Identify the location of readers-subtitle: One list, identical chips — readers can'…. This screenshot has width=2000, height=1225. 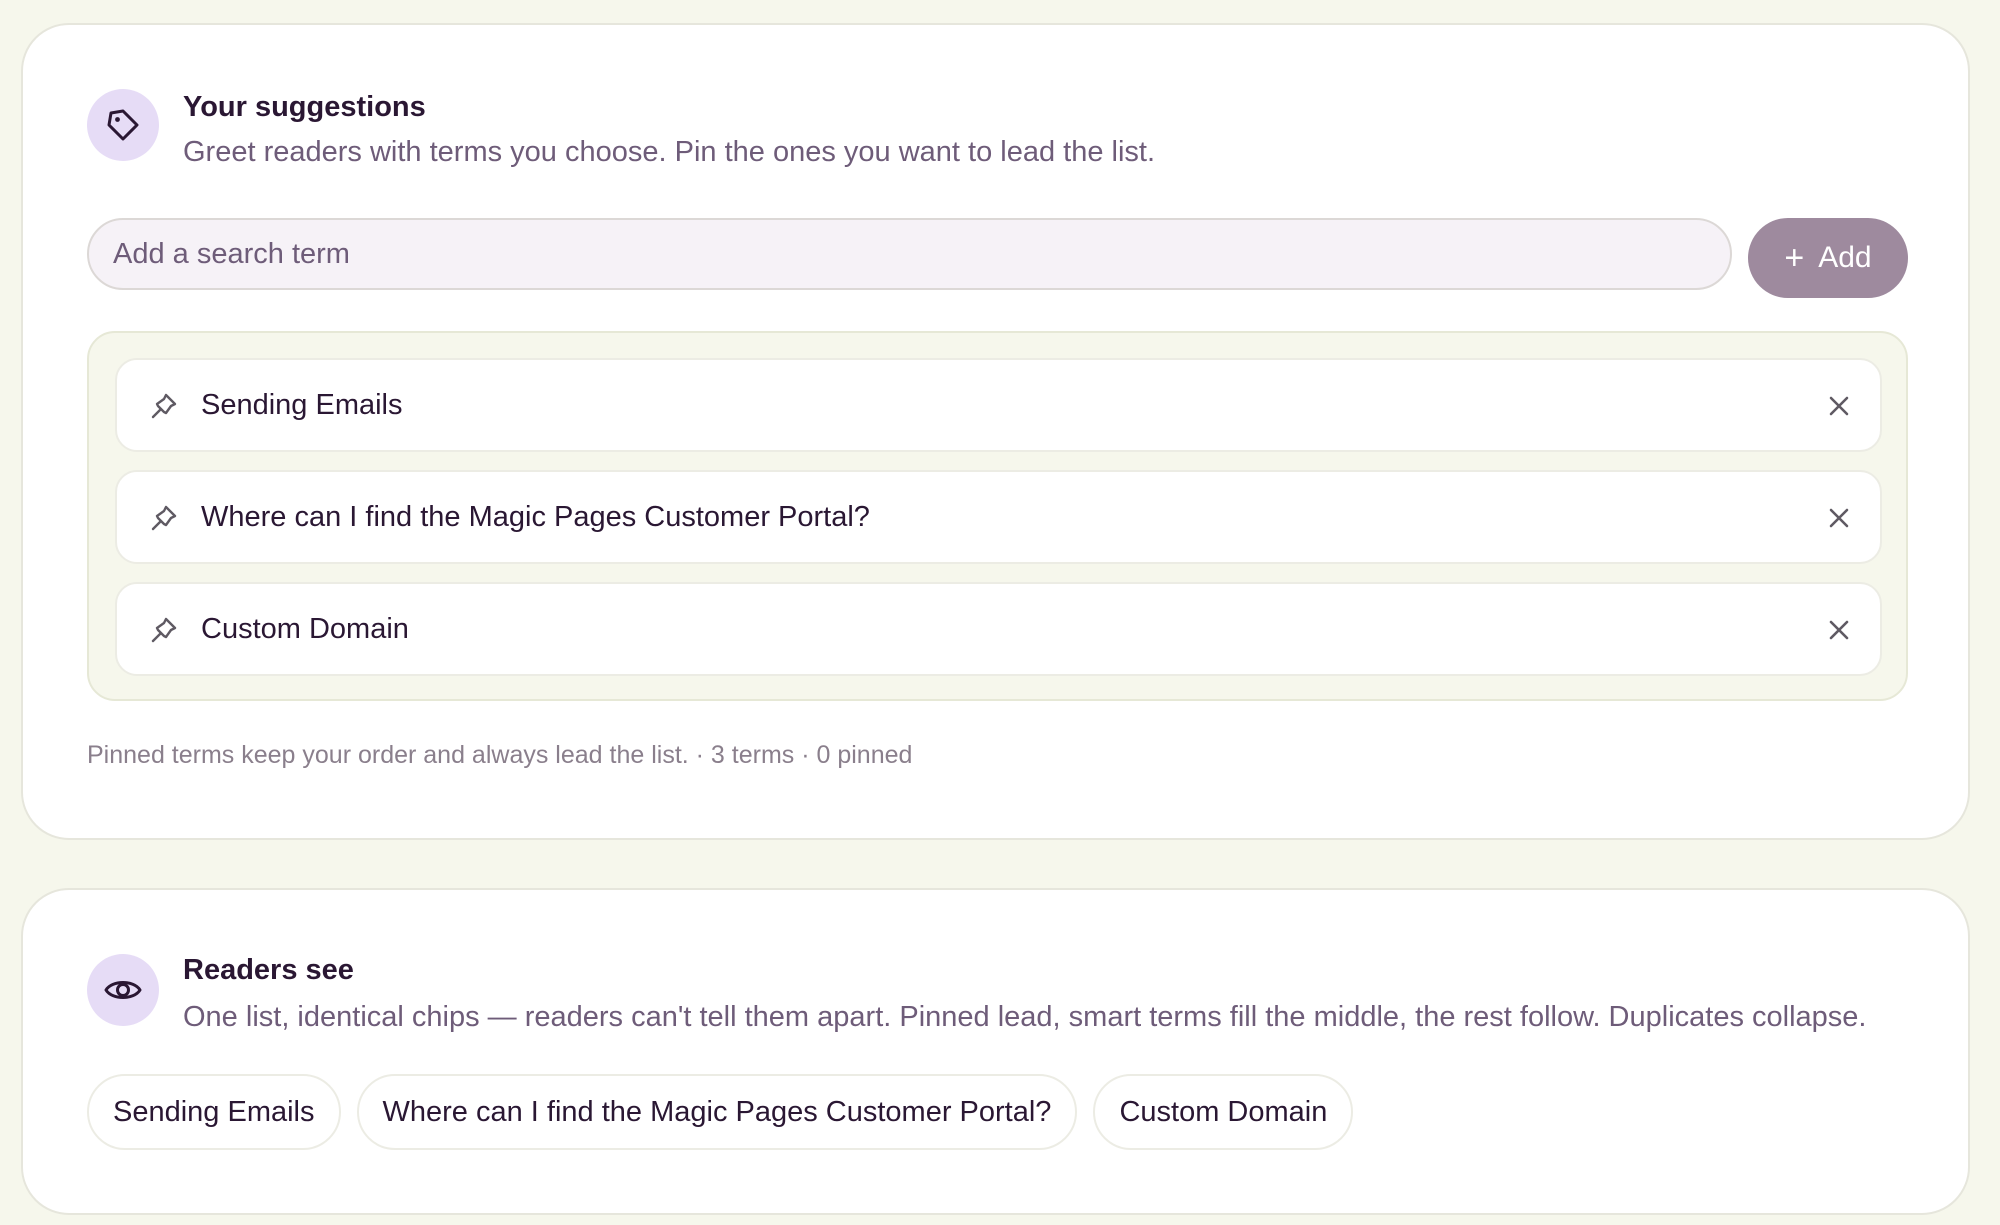
(1025, 1017).